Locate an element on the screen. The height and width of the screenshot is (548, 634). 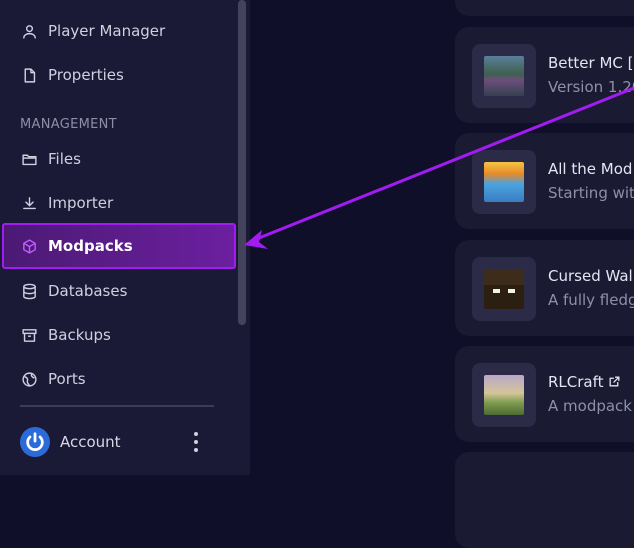
sidebar-item-label: Files is located at coordinates (64, 159).